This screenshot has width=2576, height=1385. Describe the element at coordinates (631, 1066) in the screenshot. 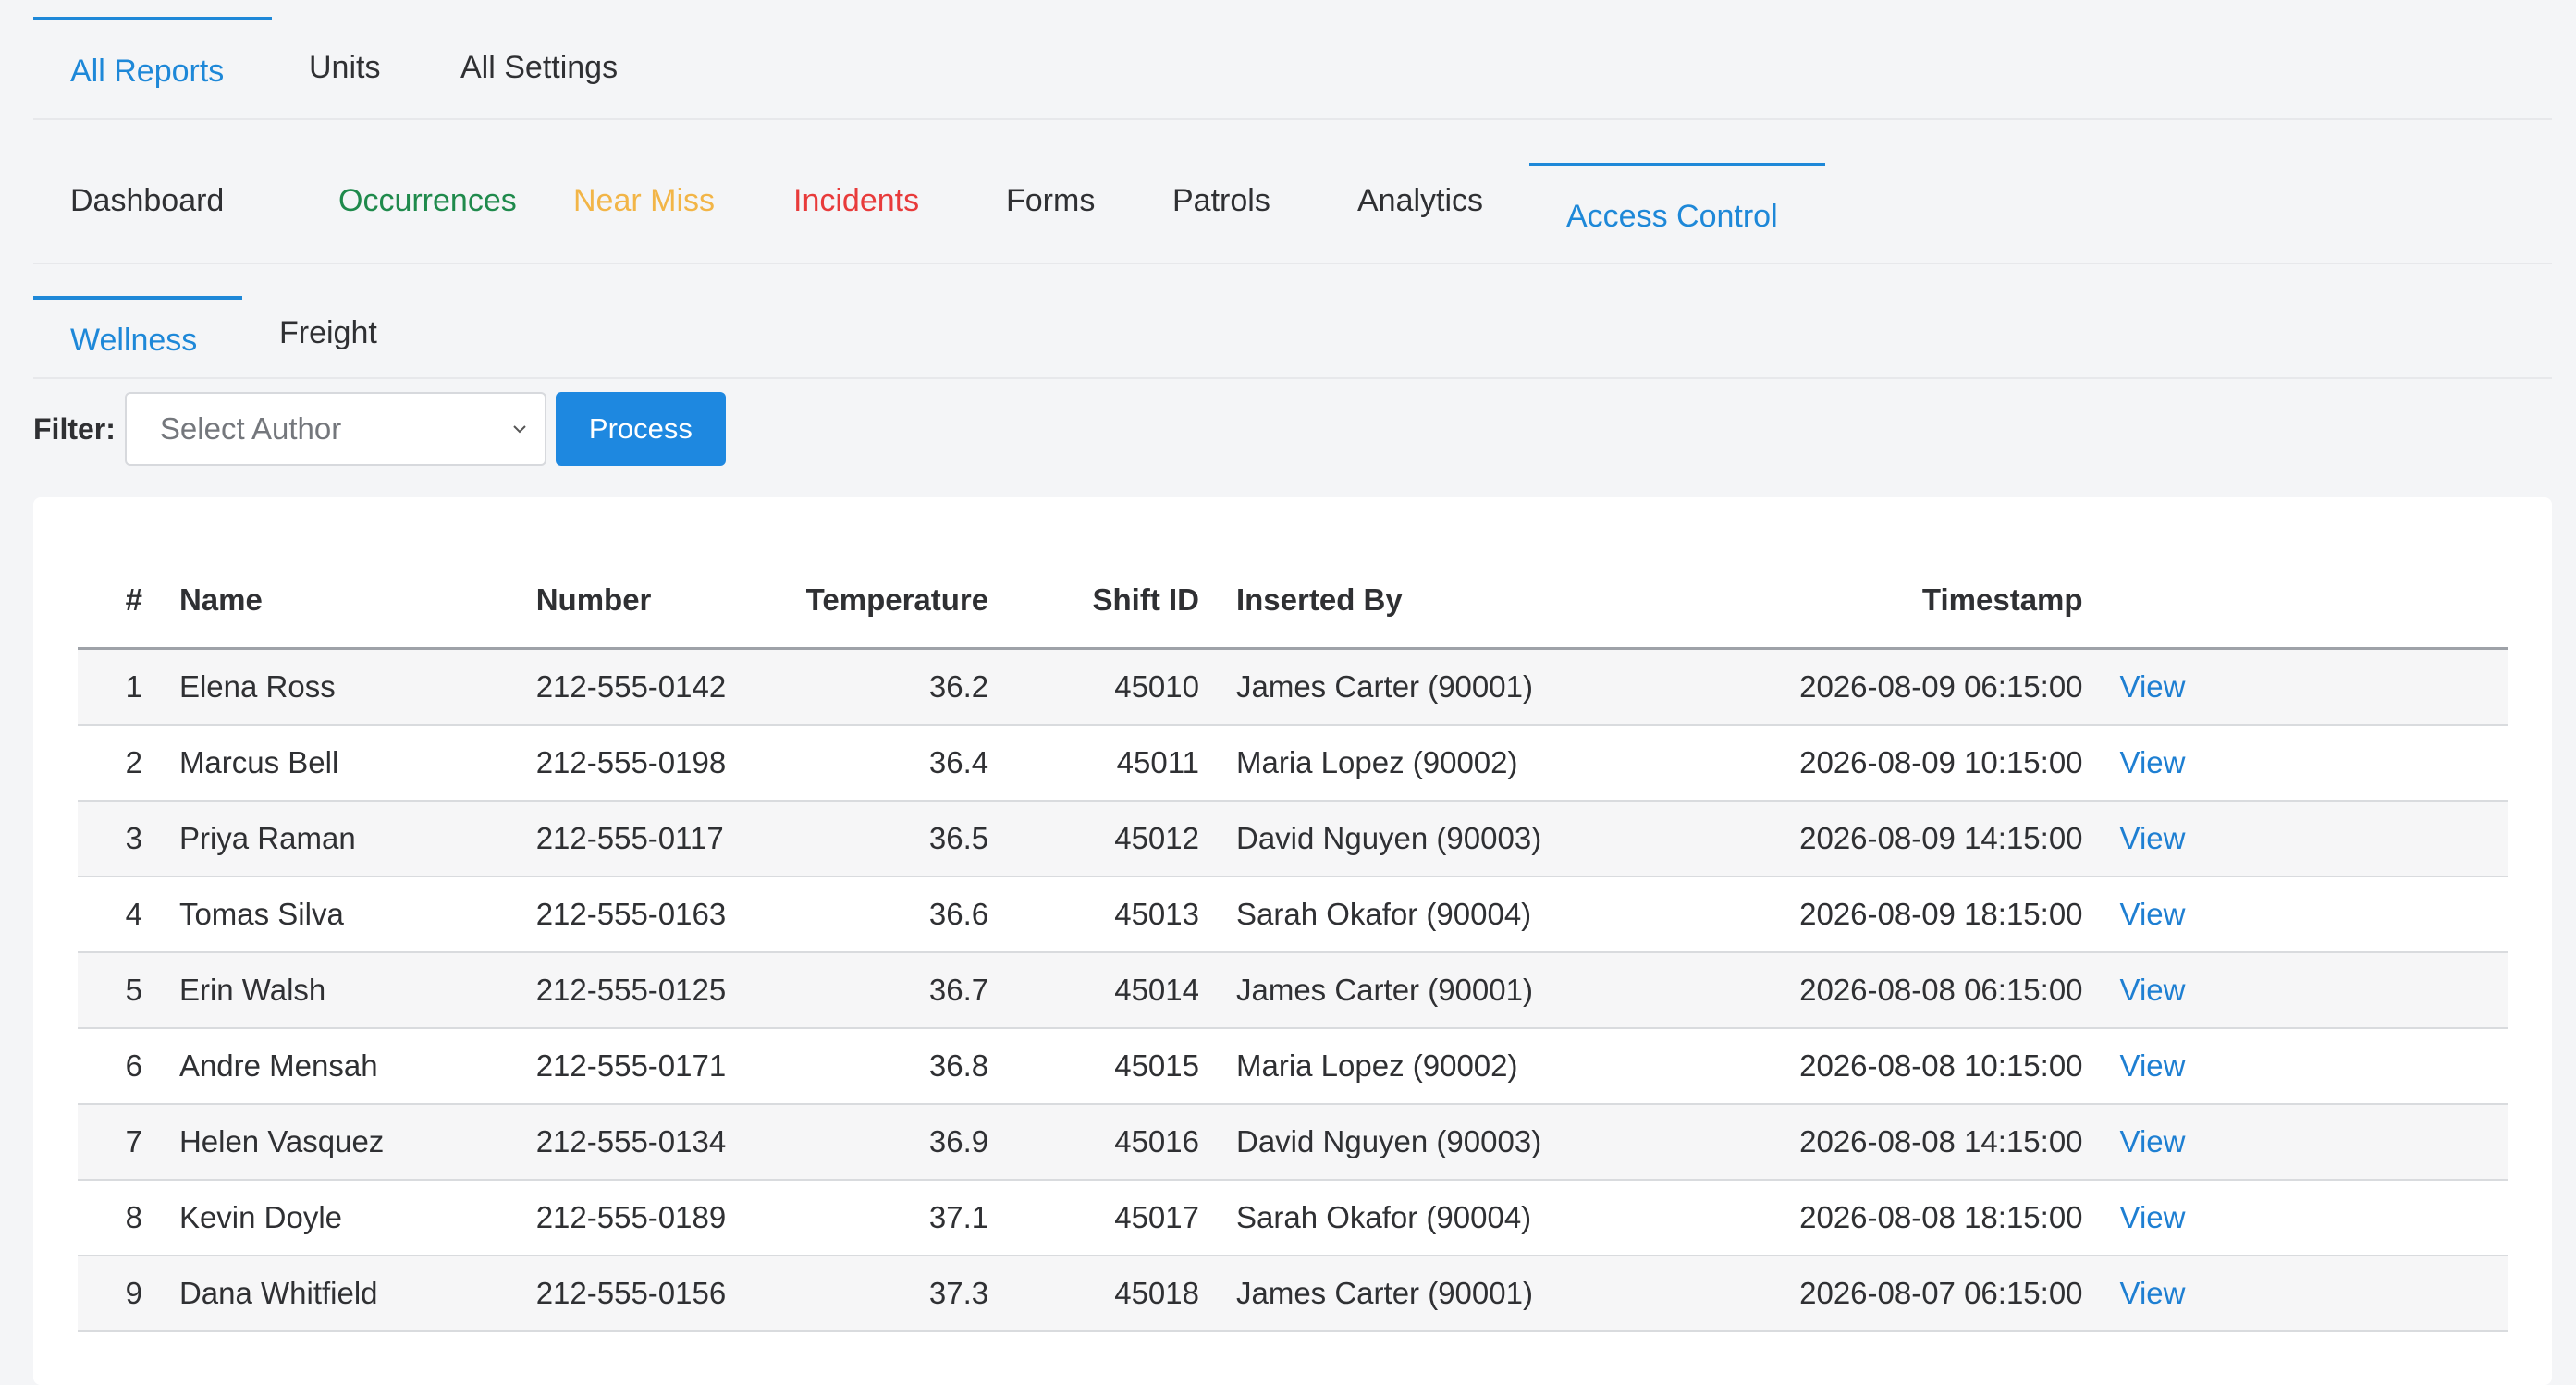

I see `cell-number: 212-555-0171` at that location.